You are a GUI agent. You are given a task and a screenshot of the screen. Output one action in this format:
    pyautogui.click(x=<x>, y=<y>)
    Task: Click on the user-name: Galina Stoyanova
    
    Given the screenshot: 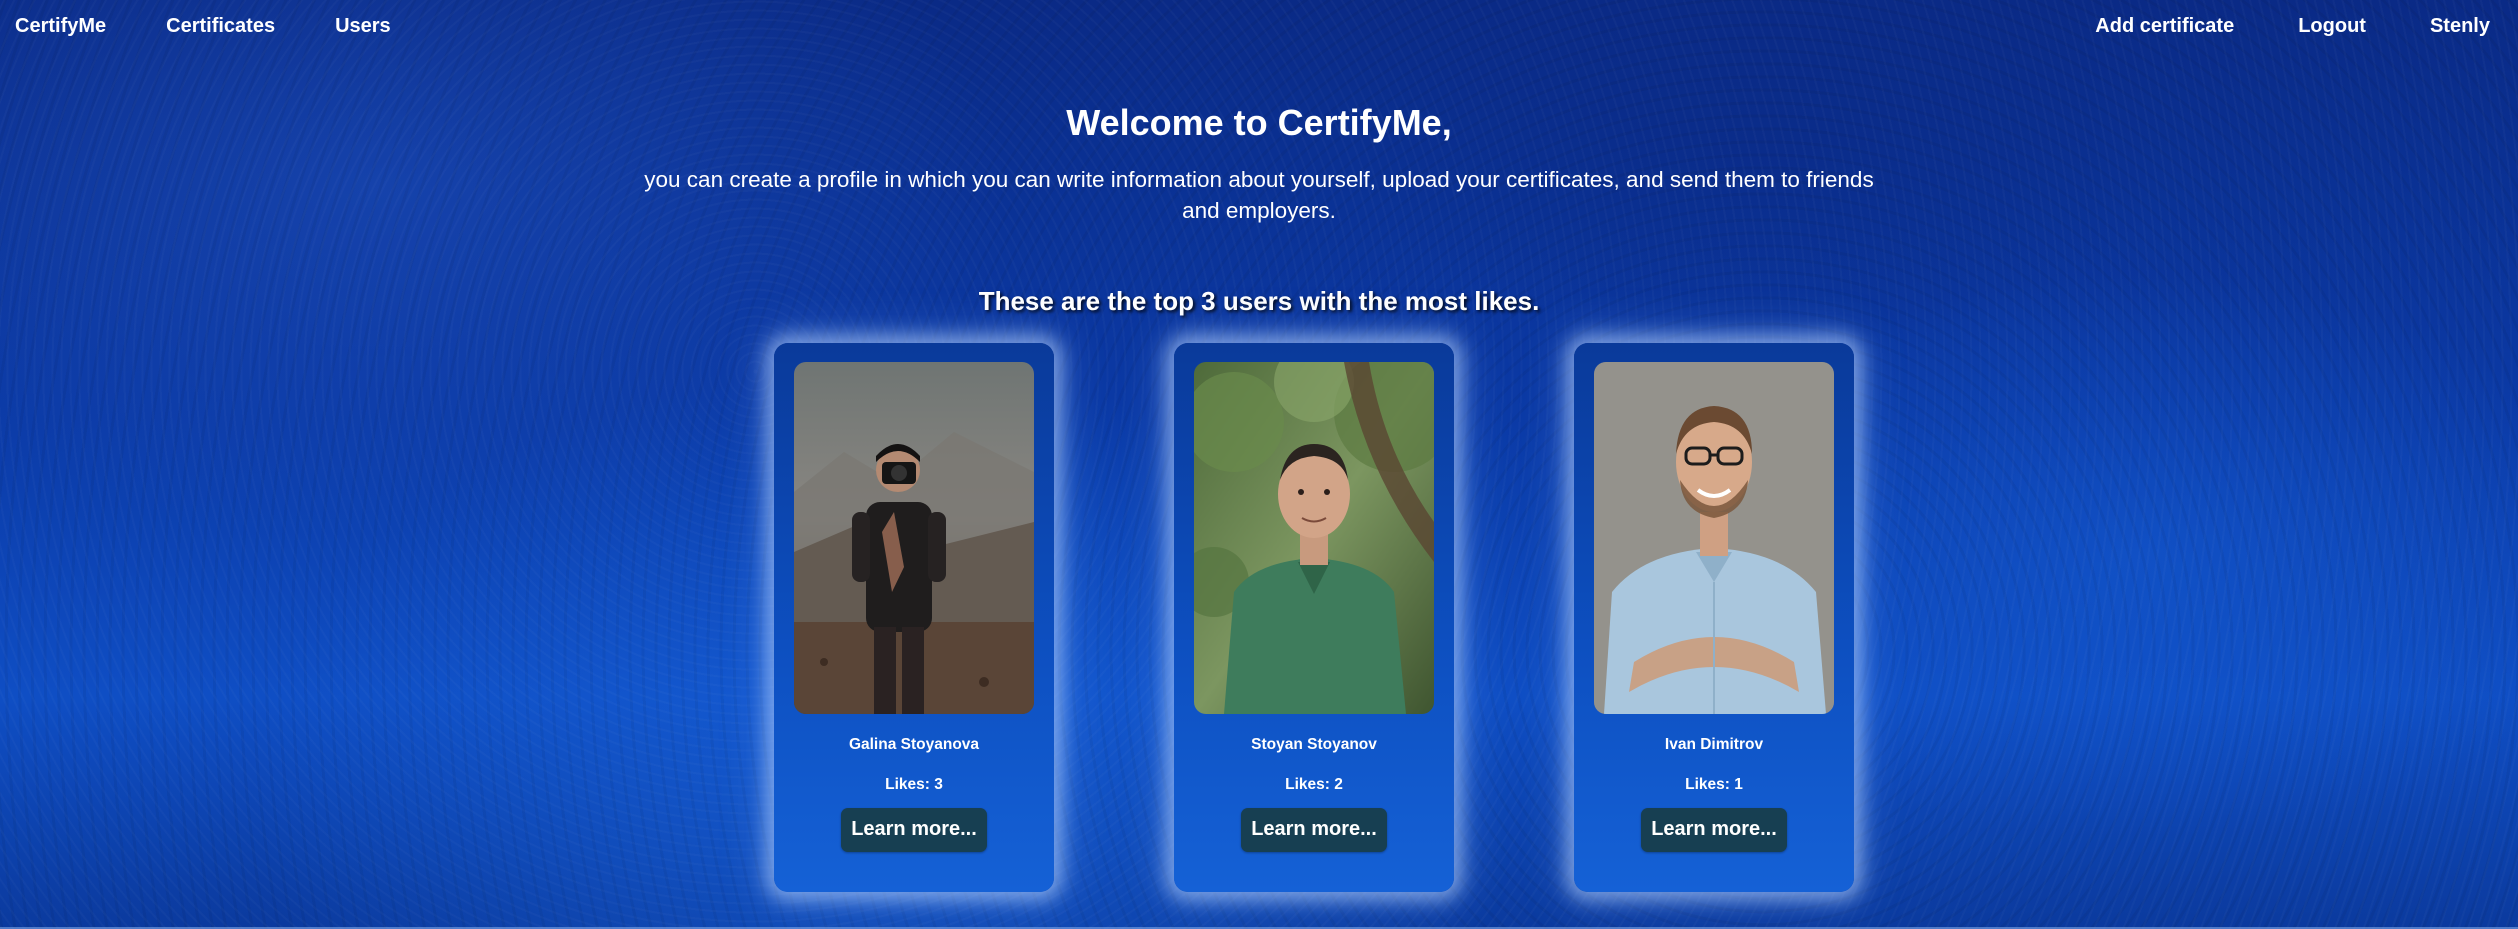 What is the action you would take?
    pyautogui.click(x=914, y=744)
    